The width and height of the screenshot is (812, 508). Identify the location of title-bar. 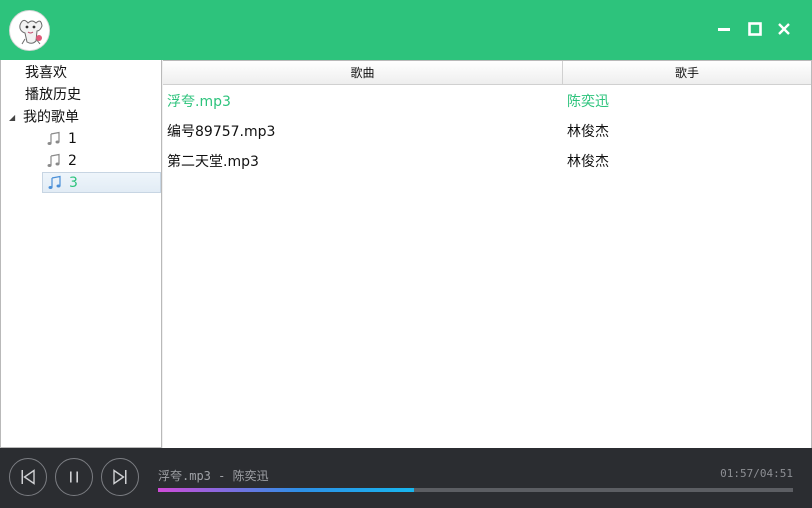
(406, 30).